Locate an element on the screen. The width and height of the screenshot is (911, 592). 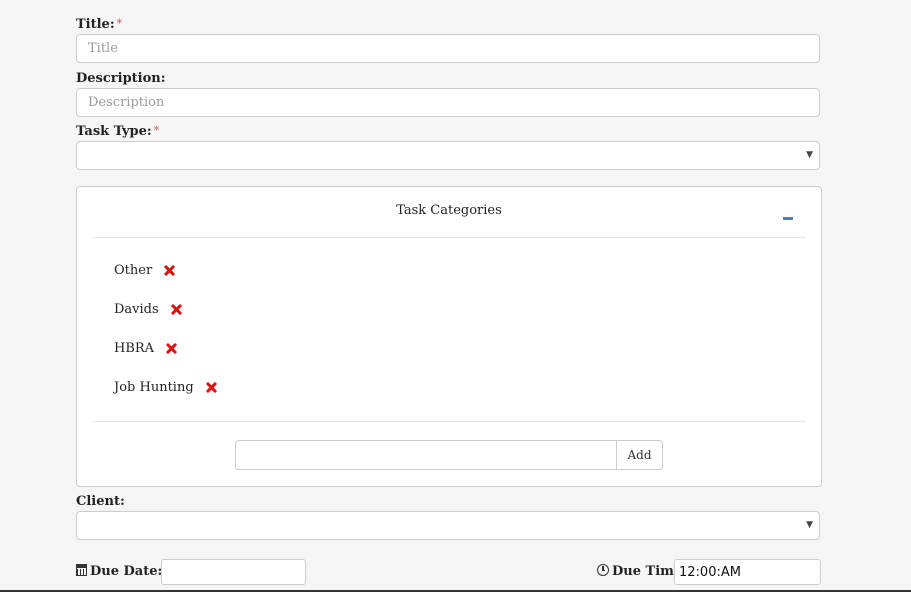
task-type-select: ▼ is located at coordinates (448, 155).